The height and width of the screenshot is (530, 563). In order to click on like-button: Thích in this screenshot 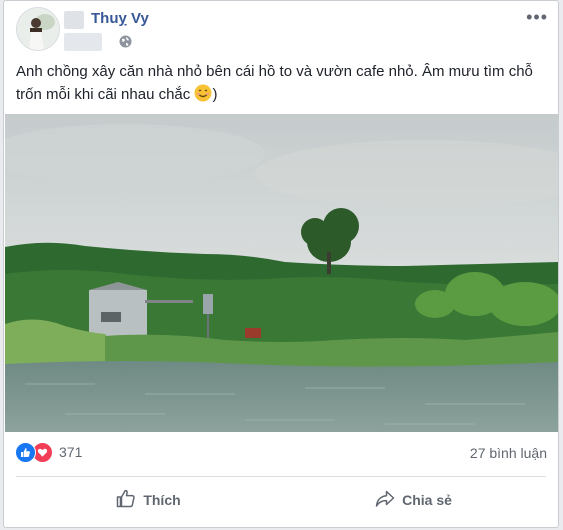, I will do `click(148, 500)`.